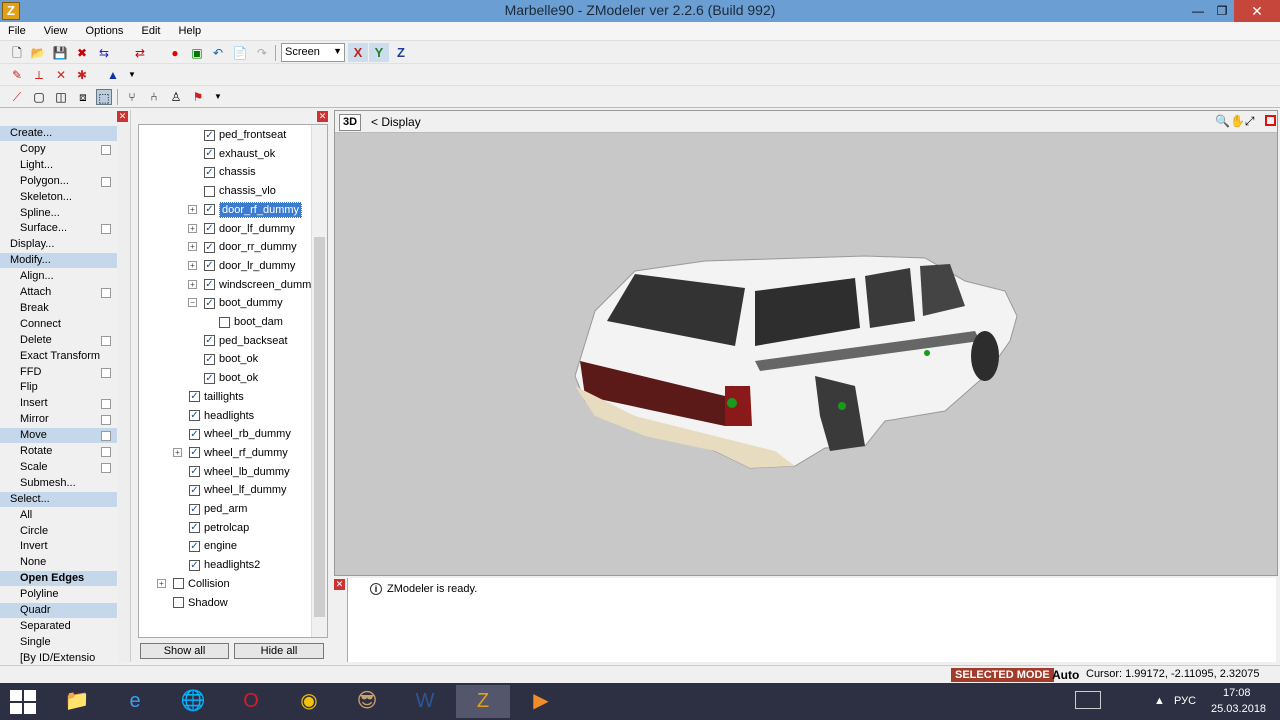 The height and width of the screenshot is (720, 1280). What do you see at coordinates (425, 701) in the screenshot?
I see `word-icon: W` at bounding box center [425, 701].